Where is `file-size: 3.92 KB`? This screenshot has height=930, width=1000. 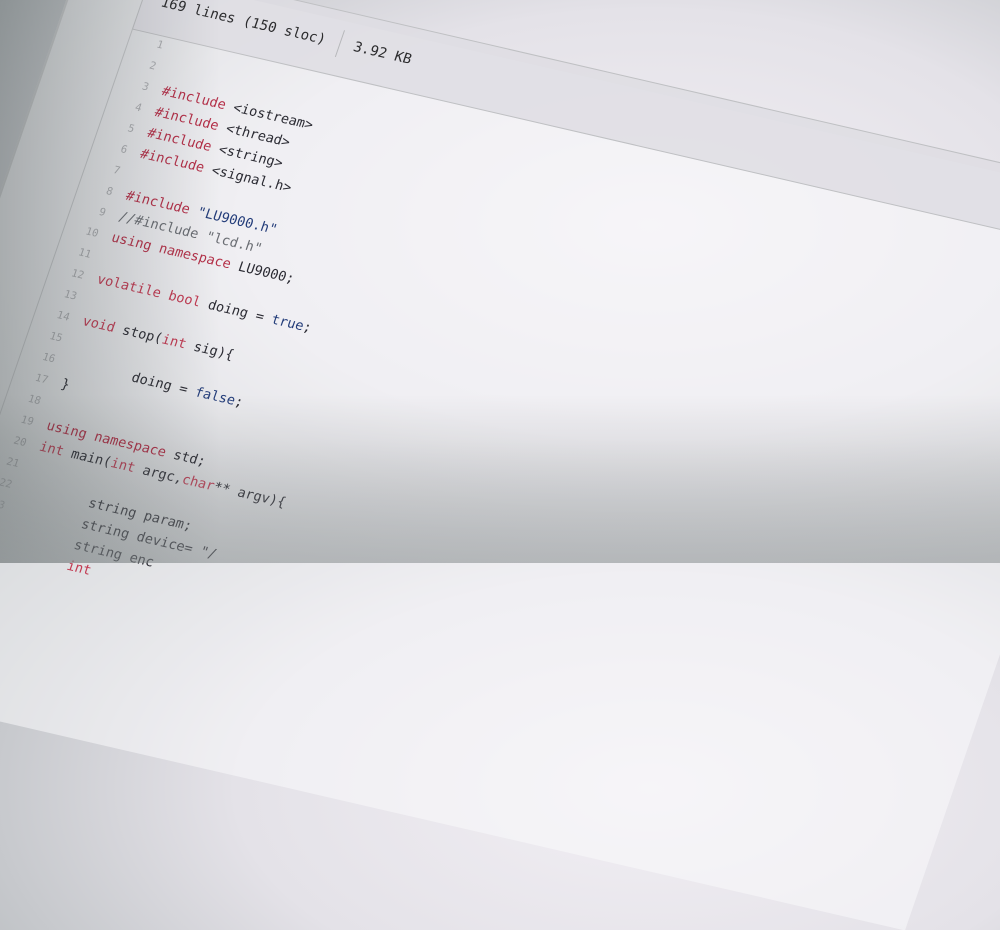
file-size: 3.92 KB is located at coordinates (382, 53).